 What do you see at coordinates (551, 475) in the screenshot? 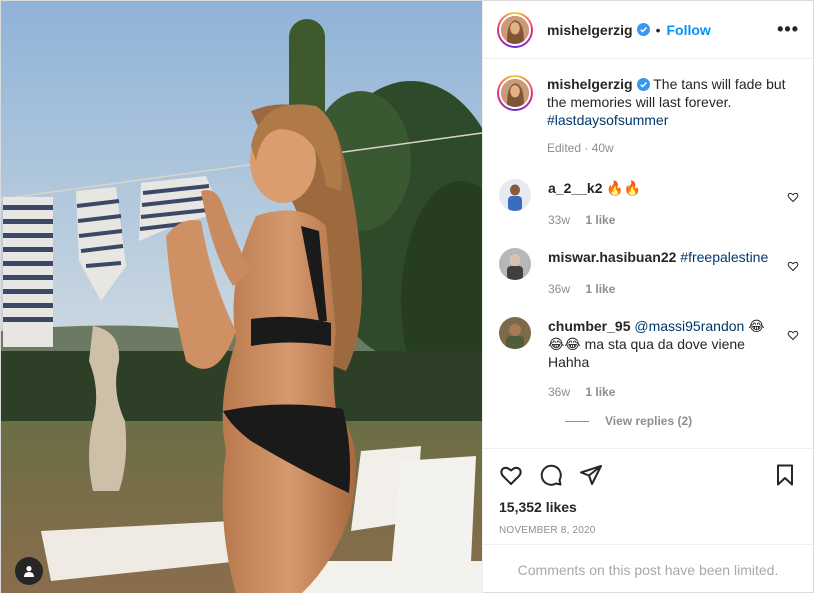
I see `comment-icon` at bounding box center [551, 475].